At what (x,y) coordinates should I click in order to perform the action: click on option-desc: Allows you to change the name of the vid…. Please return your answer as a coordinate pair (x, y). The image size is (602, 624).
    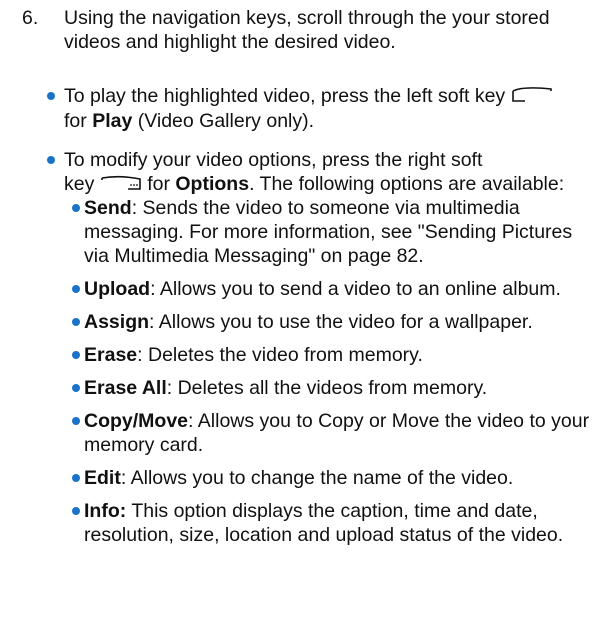
    Looking at the image, I should click on (322, 478).